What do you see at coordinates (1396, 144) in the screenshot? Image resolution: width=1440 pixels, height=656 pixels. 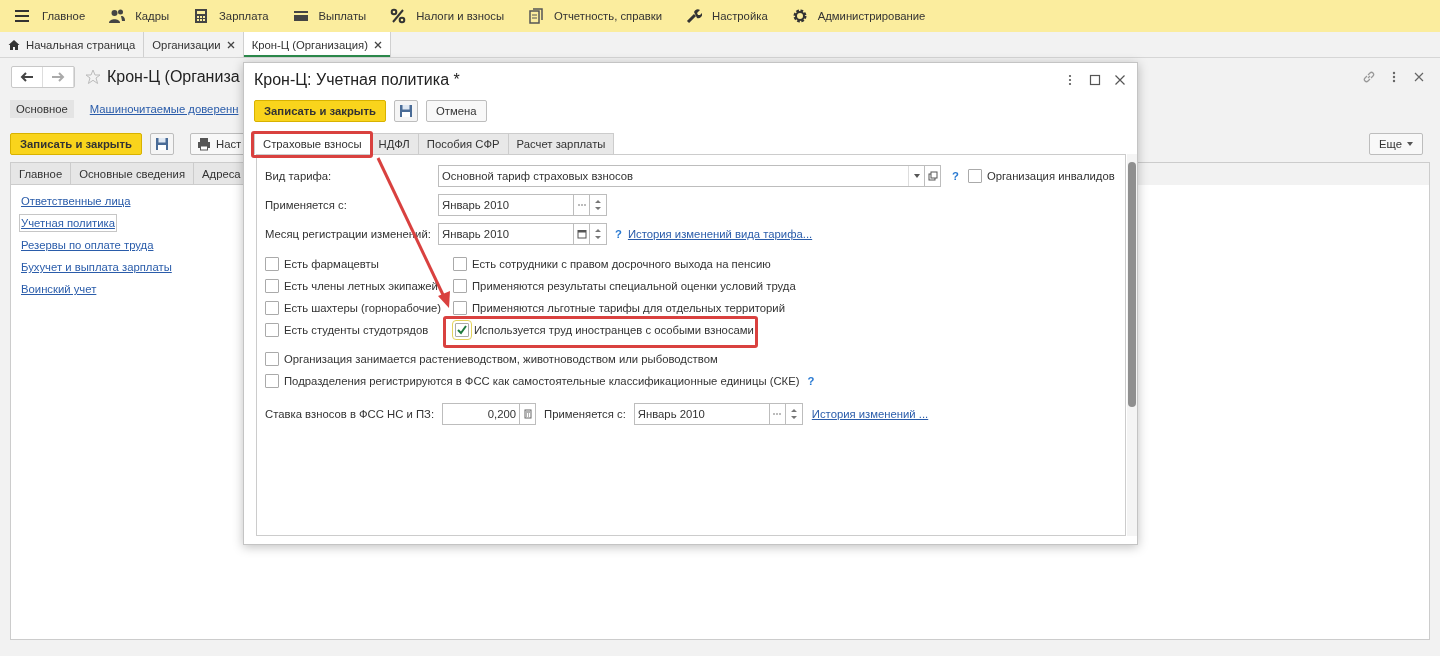 I see `more-button: Еще` at bounding box center [1396, 144].